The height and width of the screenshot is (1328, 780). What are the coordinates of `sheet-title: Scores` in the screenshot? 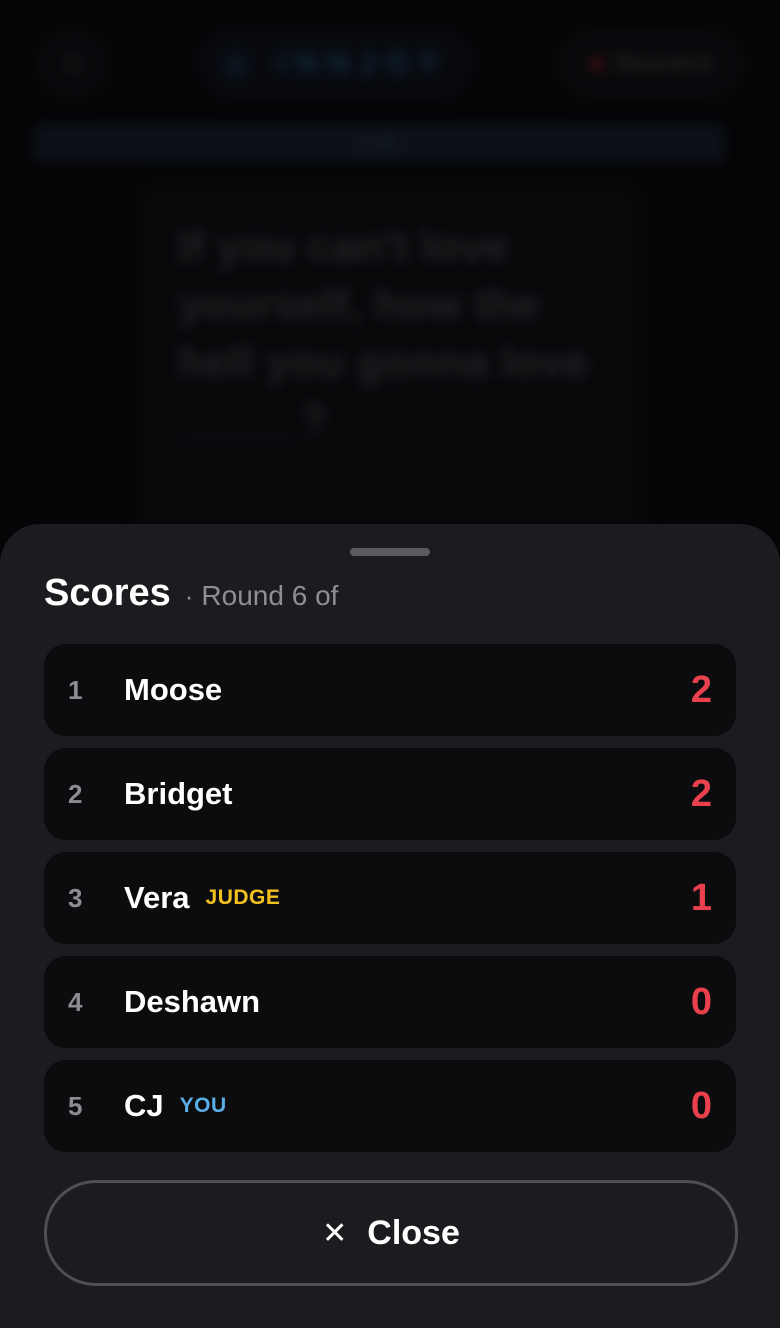 It's located at (107, 593).